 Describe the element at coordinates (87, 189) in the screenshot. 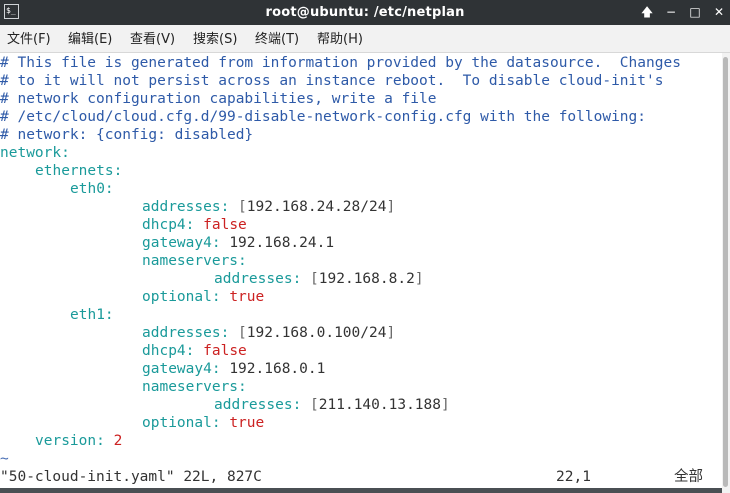

I see `interface-name: eth0` at that location.